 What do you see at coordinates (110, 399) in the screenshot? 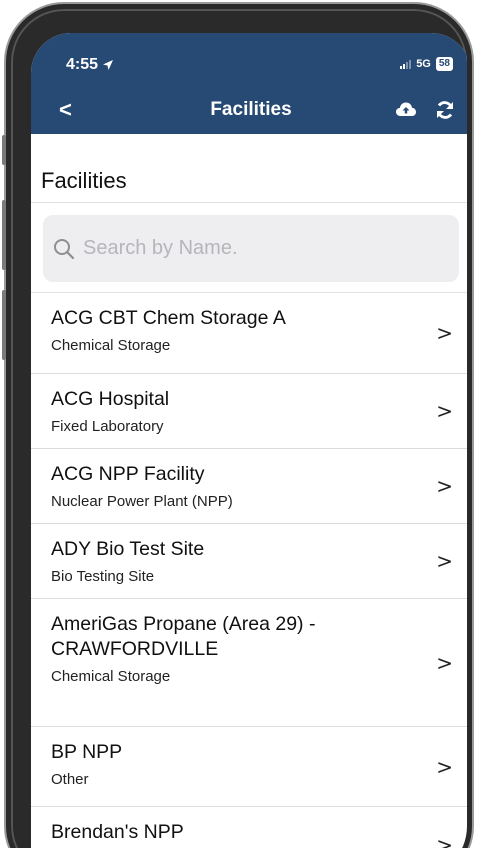
I see `facility-name: ACG Hospital` at bounding box center [110, 399].